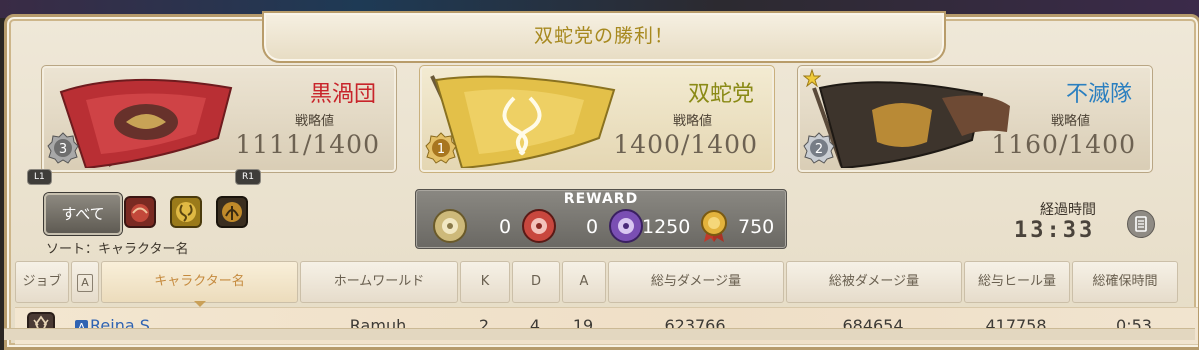  I want to click on reward-value: 1250, so click(666, 227).